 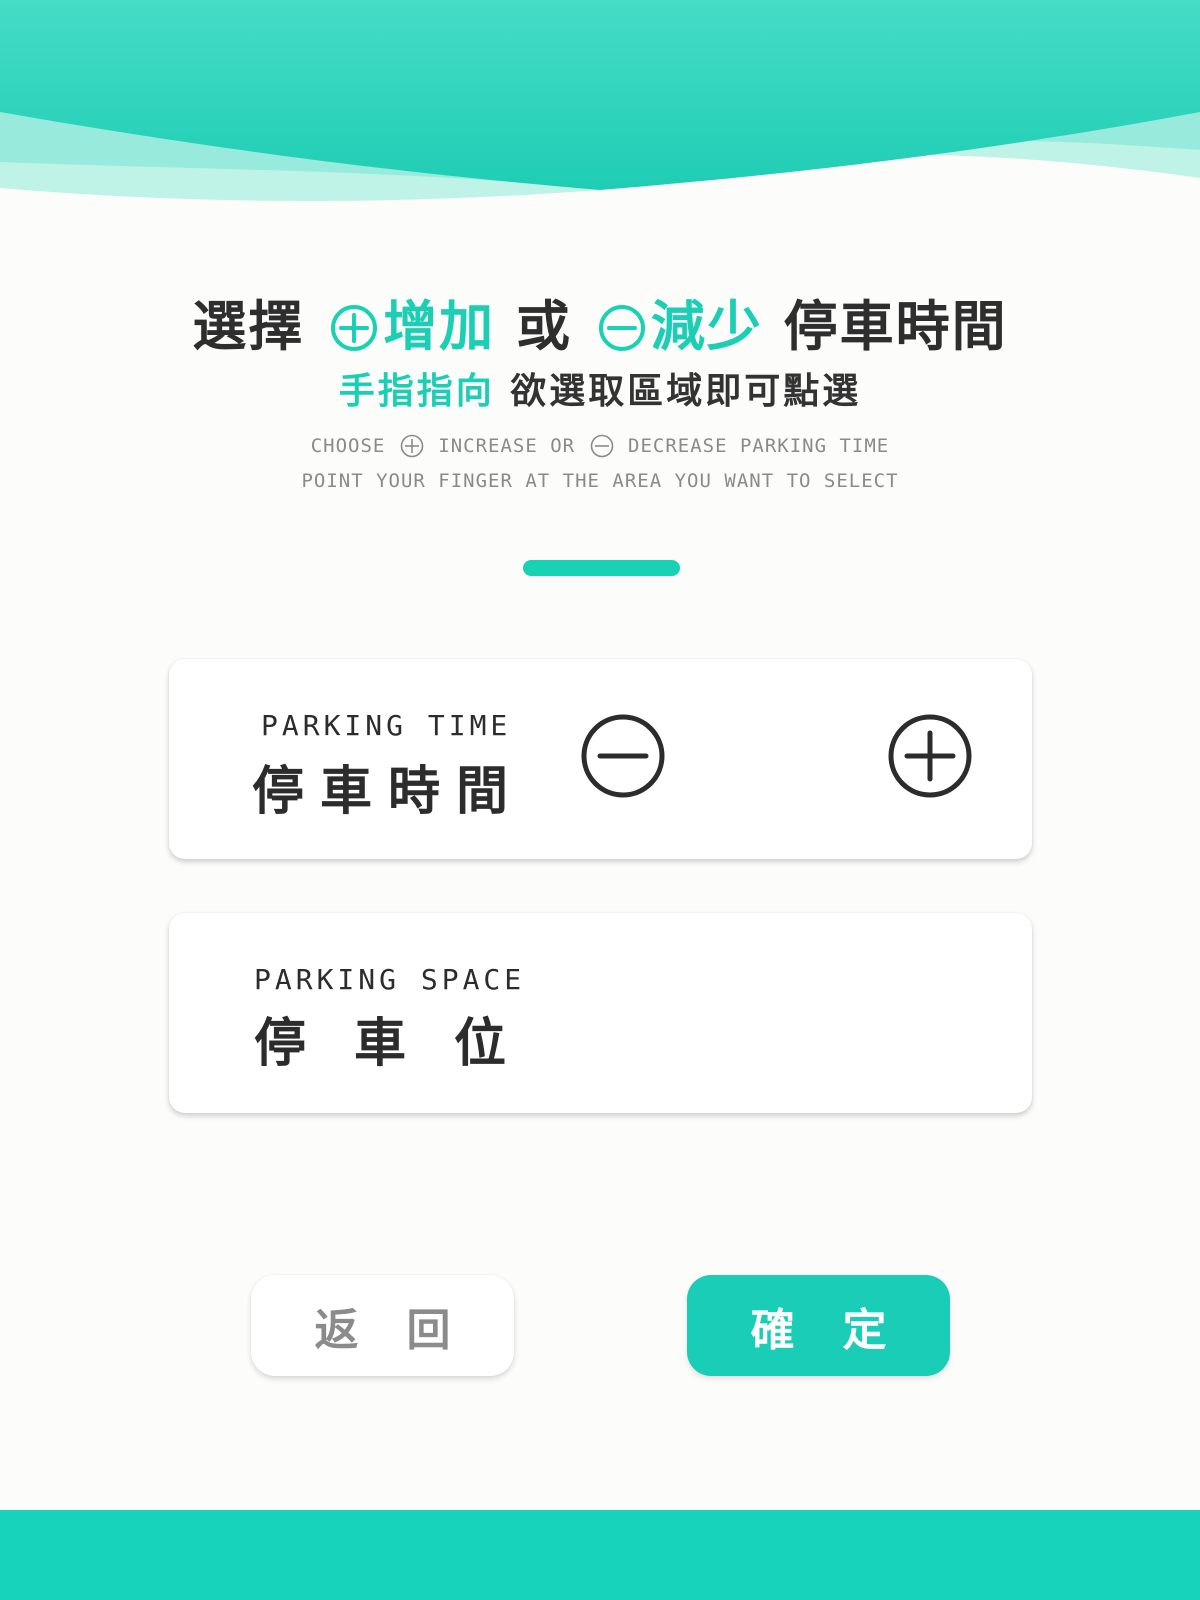 I want to click on parking-time-label-en: PARKING TIME, so click(x=386, y=725).